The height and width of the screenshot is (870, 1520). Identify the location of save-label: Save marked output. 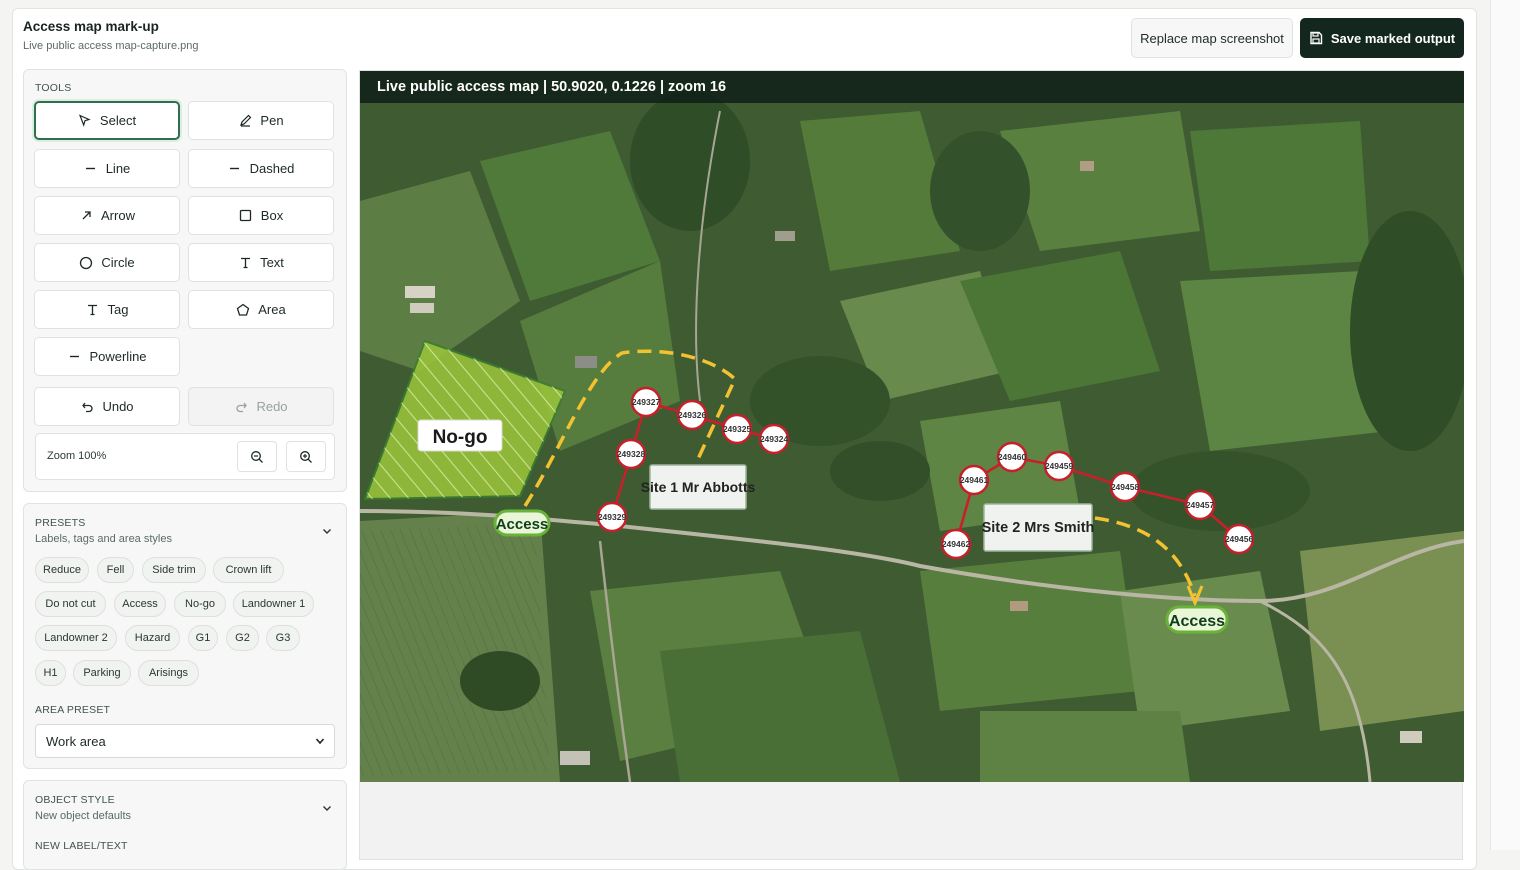
(1393, 38).